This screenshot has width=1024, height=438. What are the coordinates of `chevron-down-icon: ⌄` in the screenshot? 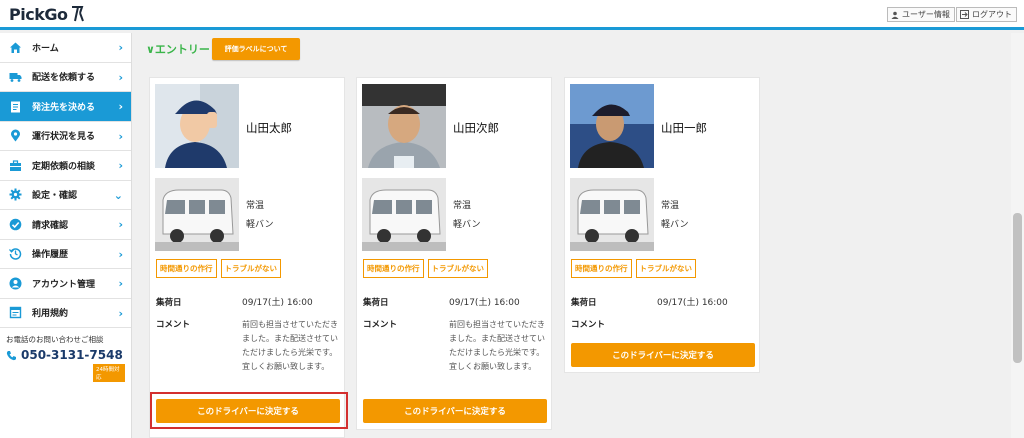 It's located at (118, 195).